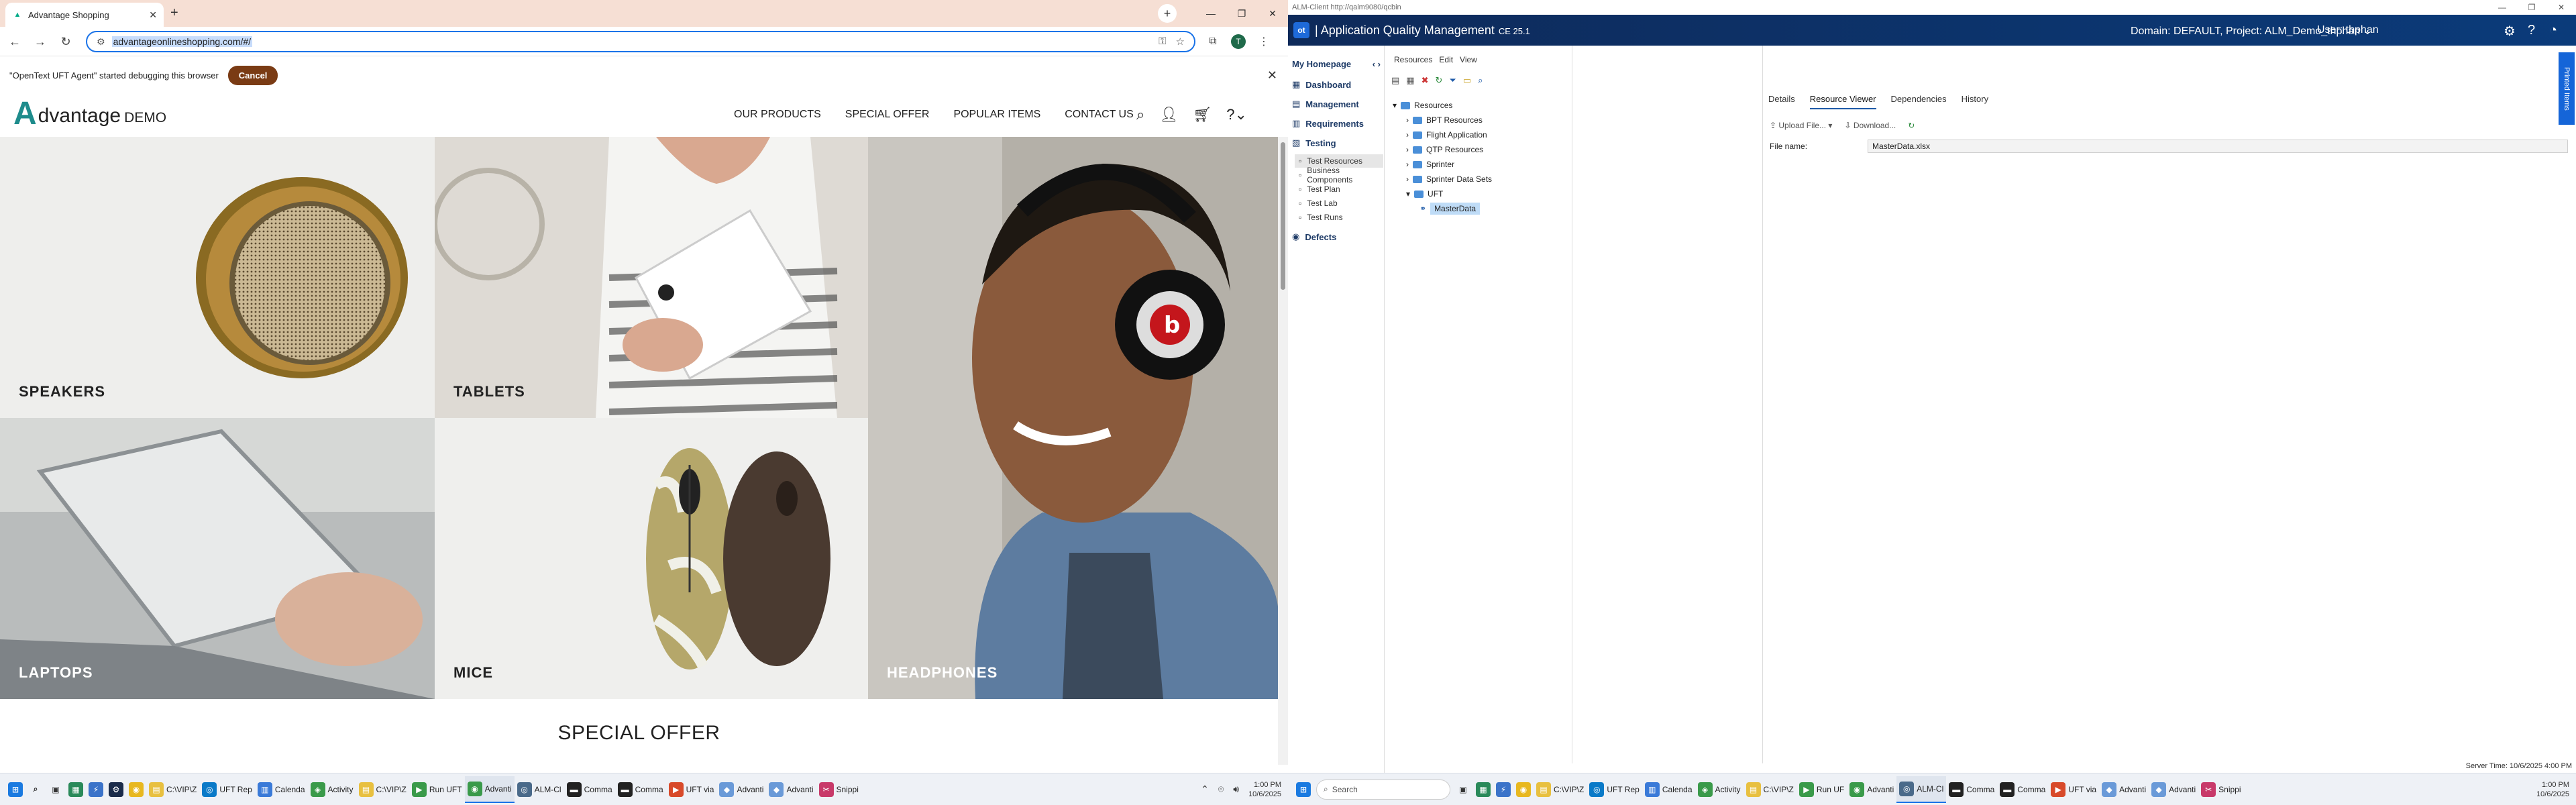 Image resolution: width=2576 pixels, height=805 pixels. Describe the element at coordinates (1336, 143) in the screenshot. I see `sidebar-item-testing: ▧ Testing` at that location.